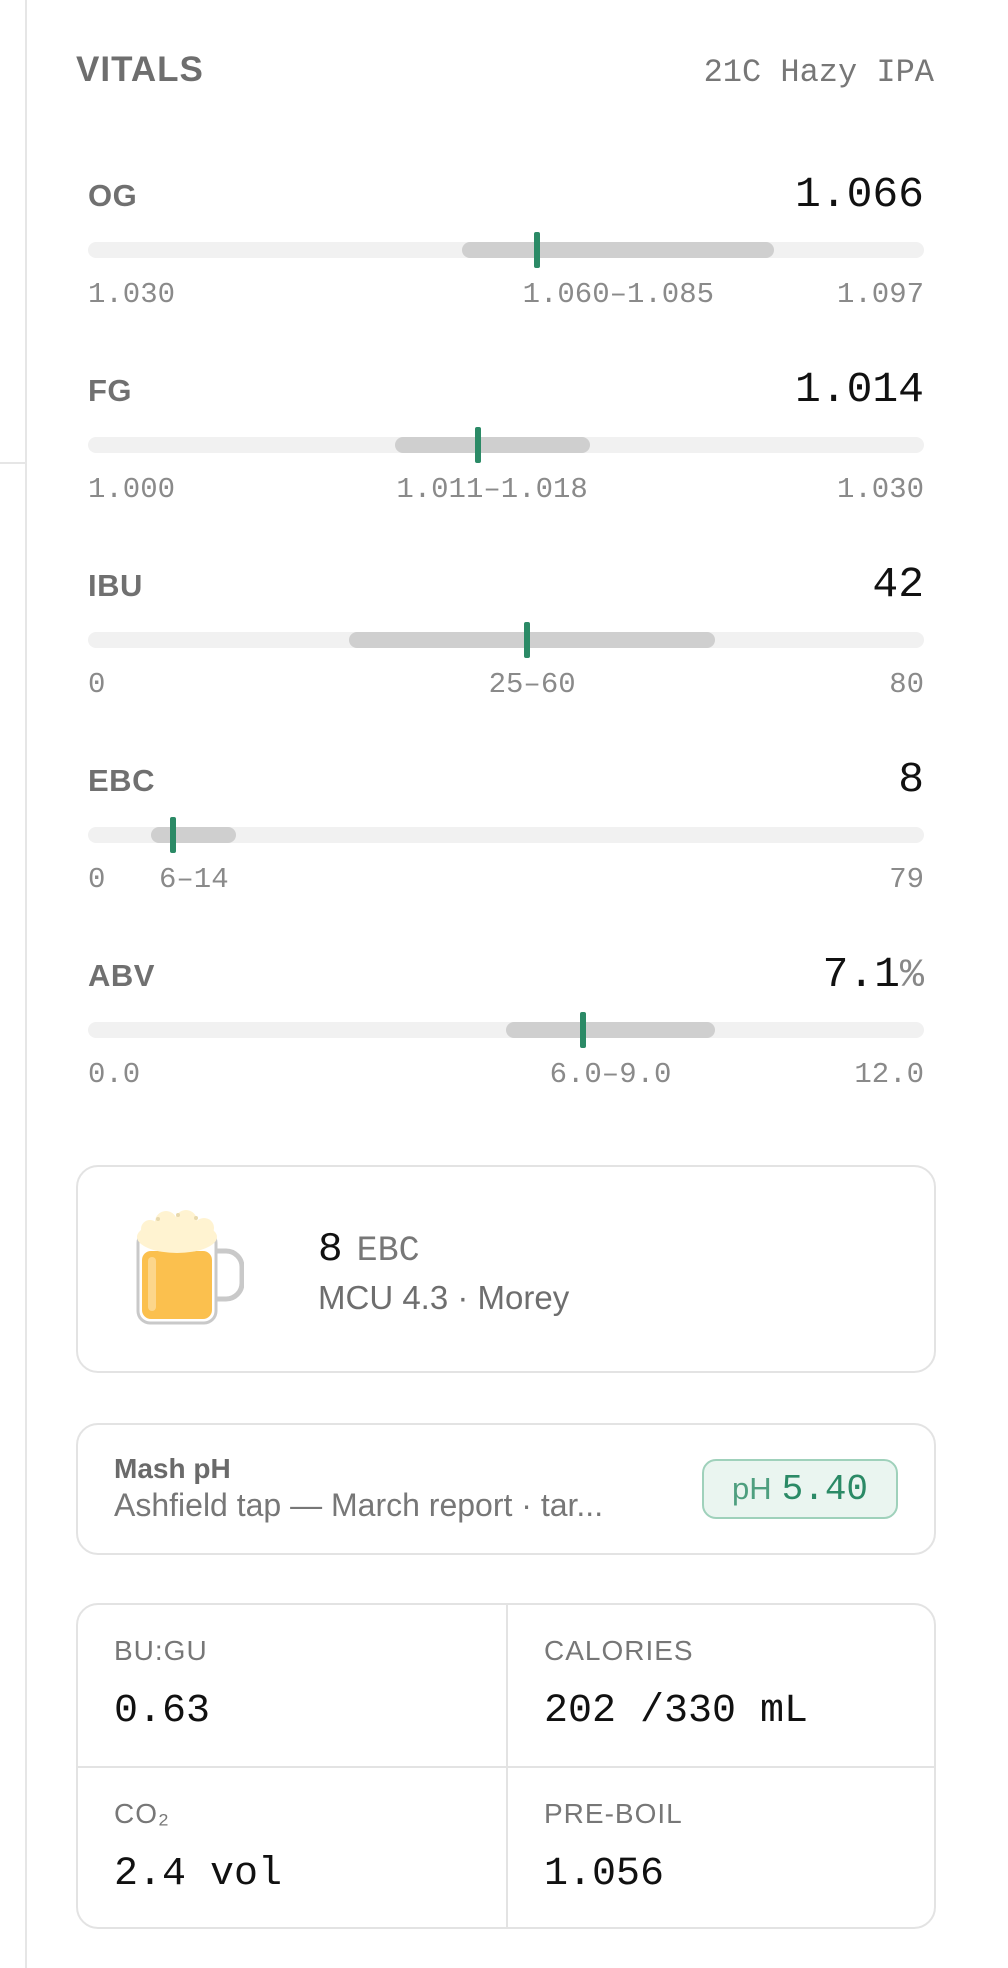 This screenshot has width=1008, height=1968. I want to click on left-divider-tick, so click(12, 463).